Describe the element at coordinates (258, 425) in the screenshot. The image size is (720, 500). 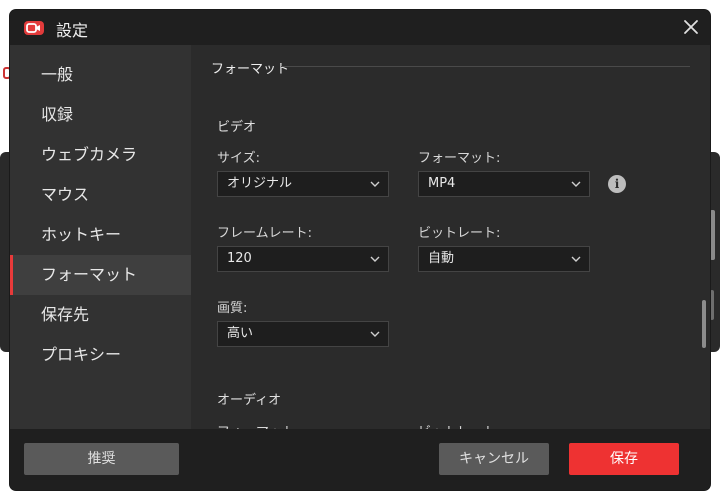
I see `audio-format-label: フォーマット:` at that location.